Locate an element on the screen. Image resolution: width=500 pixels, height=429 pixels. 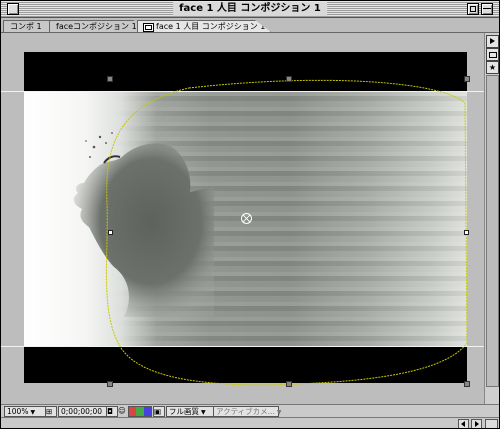
collapse-box is located at coordinates (487, 9).